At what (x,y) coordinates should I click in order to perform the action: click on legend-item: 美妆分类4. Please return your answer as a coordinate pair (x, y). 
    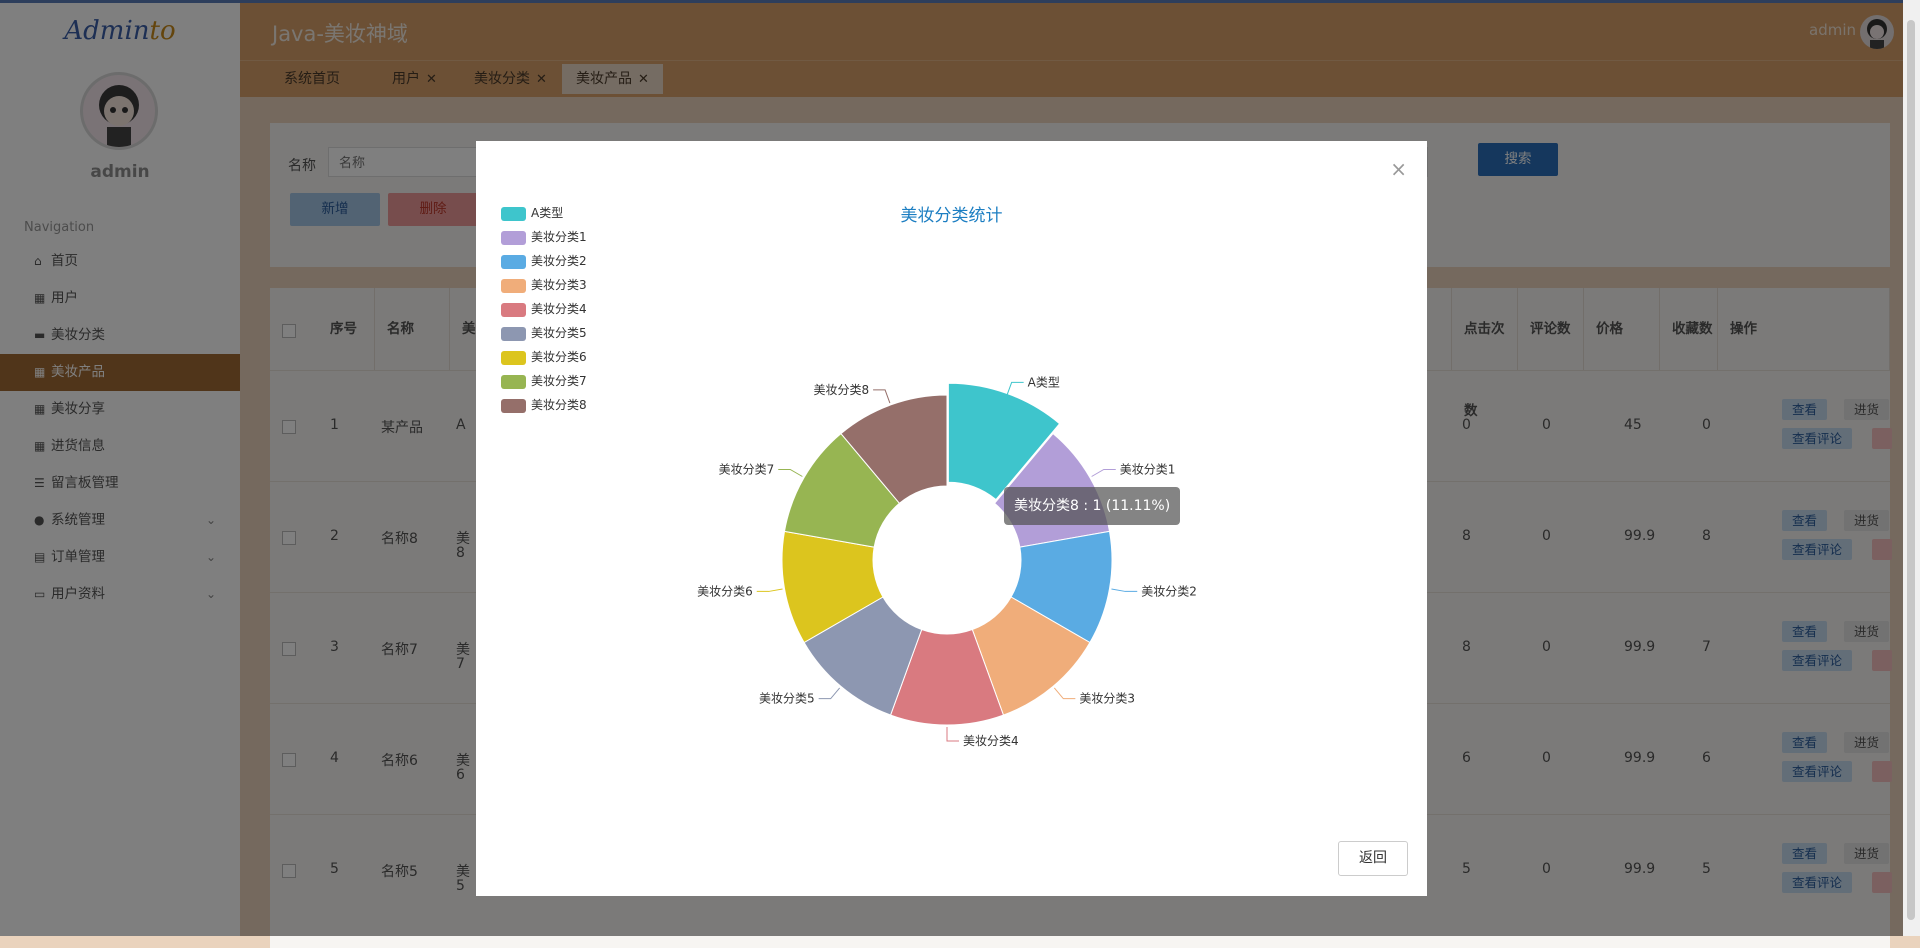
    Looking at the image, I should click on (544, 313).